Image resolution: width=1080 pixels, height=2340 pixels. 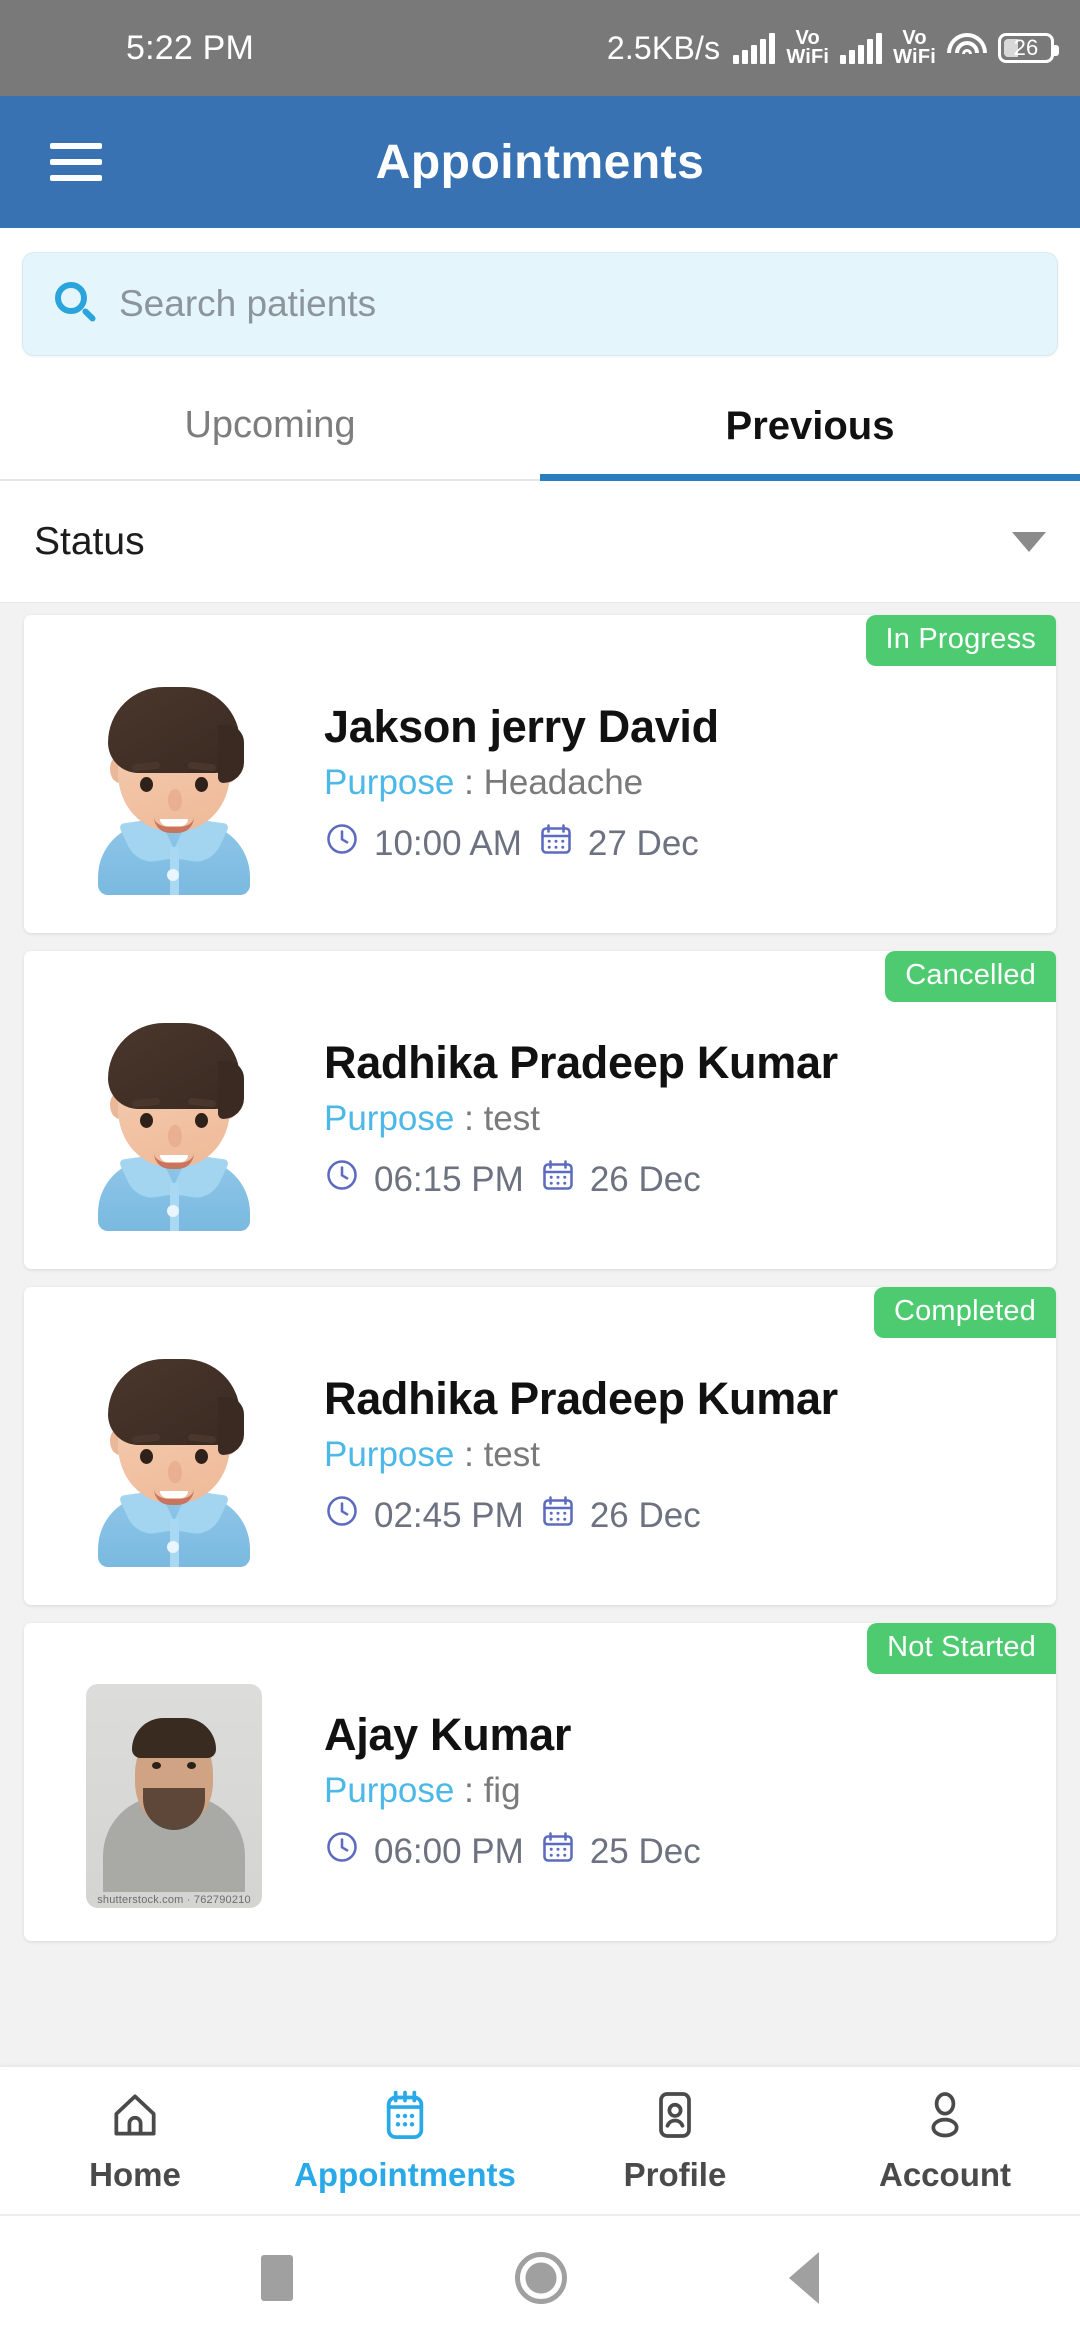 I want to click on date-group: 25 Dec, so click(x=620, y=1851).